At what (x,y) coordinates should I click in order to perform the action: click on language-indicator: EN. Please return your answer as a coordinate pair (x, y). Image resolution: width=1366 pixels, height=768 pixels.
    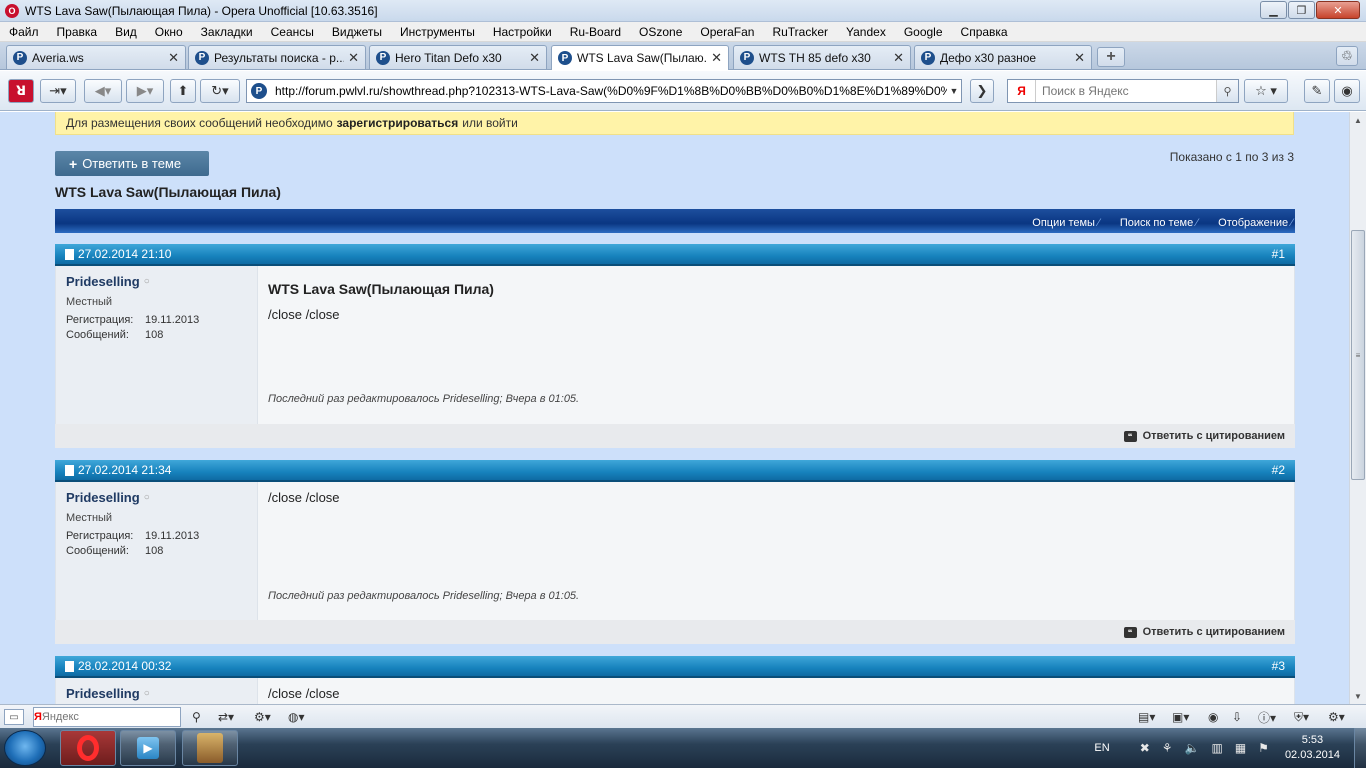
    Looking at the image, I should click on (1101, 748).